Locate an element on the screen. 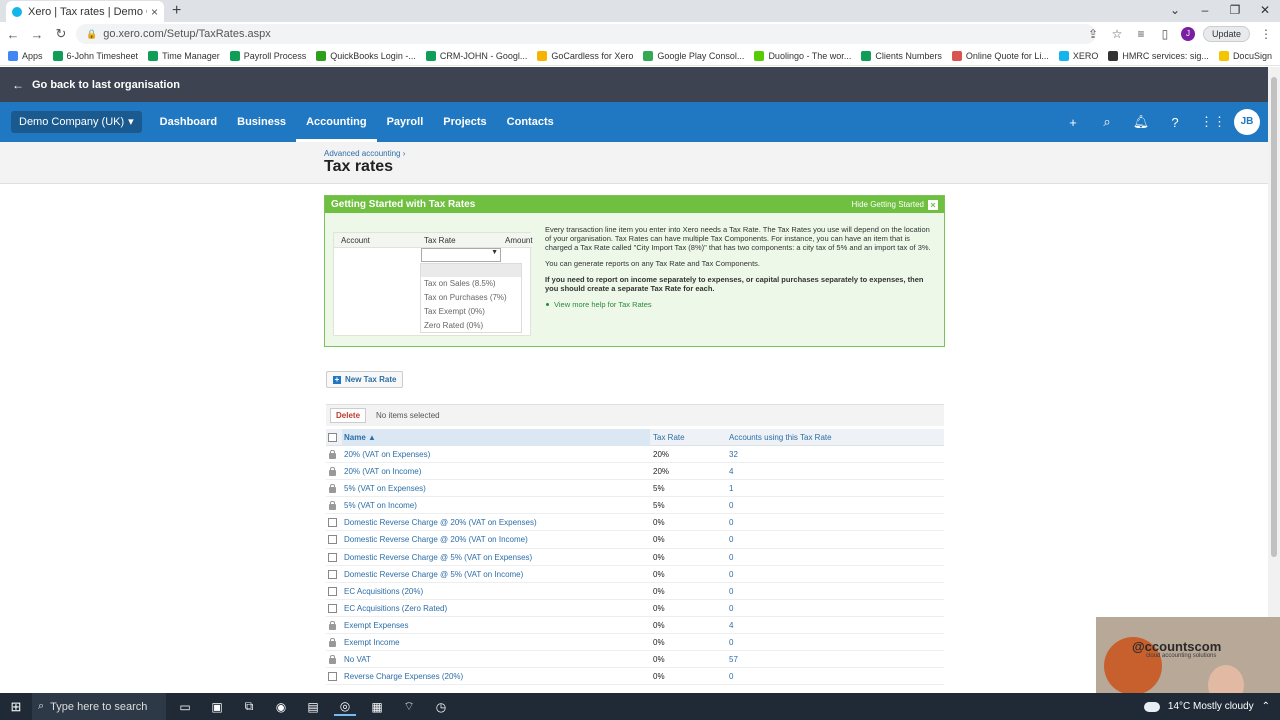 This screenshot has height=720, width=1280. bookmark-star-icon: ☆ is located at coordinates (1117, 34).